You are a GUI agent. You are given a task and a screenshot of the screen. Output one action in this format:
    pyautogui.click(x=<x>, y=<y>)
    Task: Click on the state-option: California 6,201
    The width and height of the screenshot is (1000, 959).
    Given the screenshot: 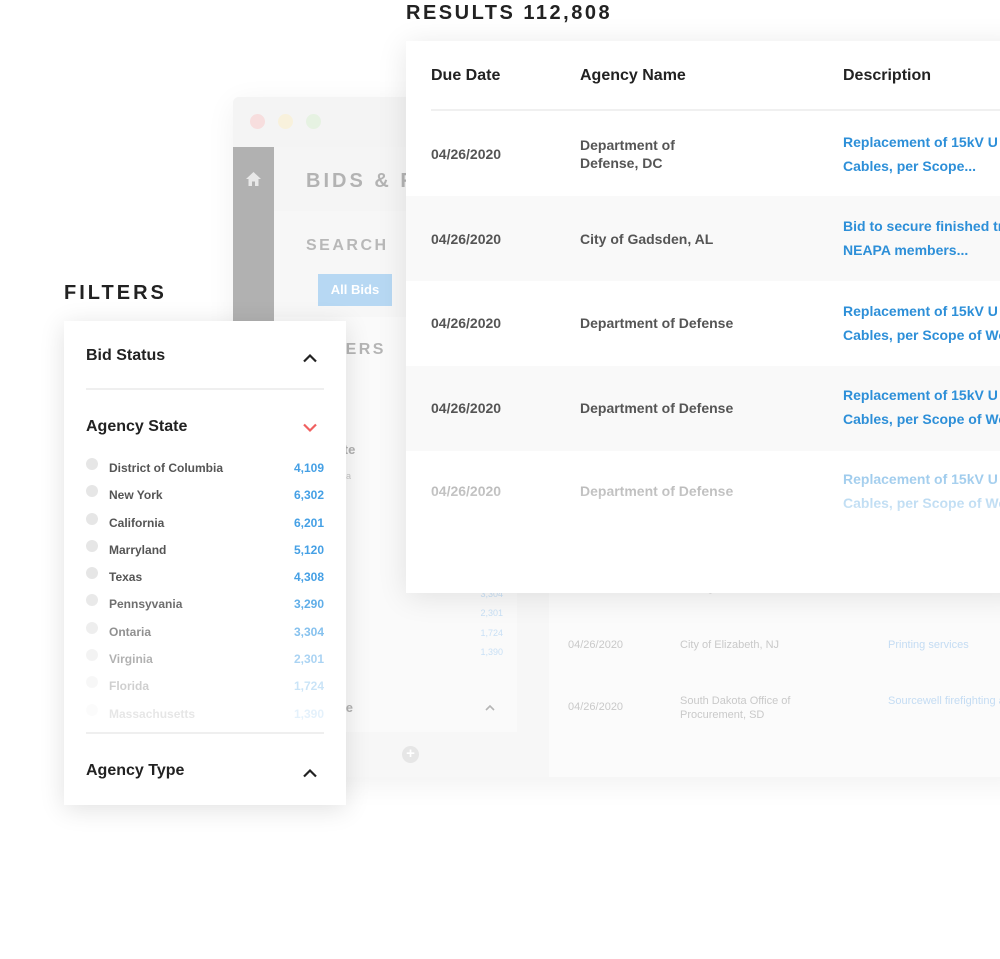 What is the action you would take?
    pyautogui.click(x=205, y=524)
    